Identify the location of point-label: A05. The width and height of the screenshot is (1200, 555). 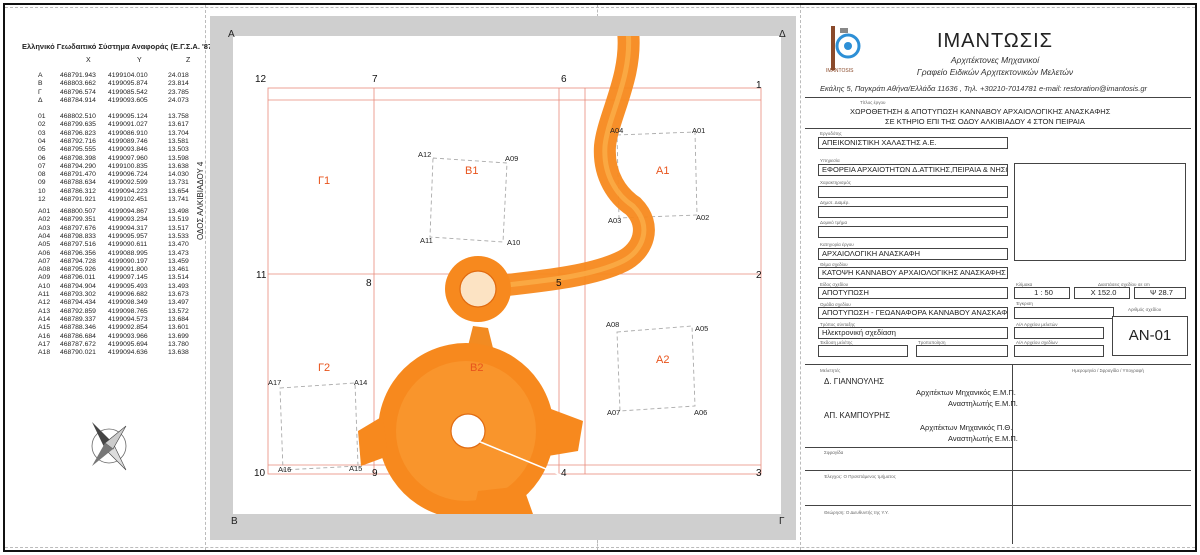
(702, 328).